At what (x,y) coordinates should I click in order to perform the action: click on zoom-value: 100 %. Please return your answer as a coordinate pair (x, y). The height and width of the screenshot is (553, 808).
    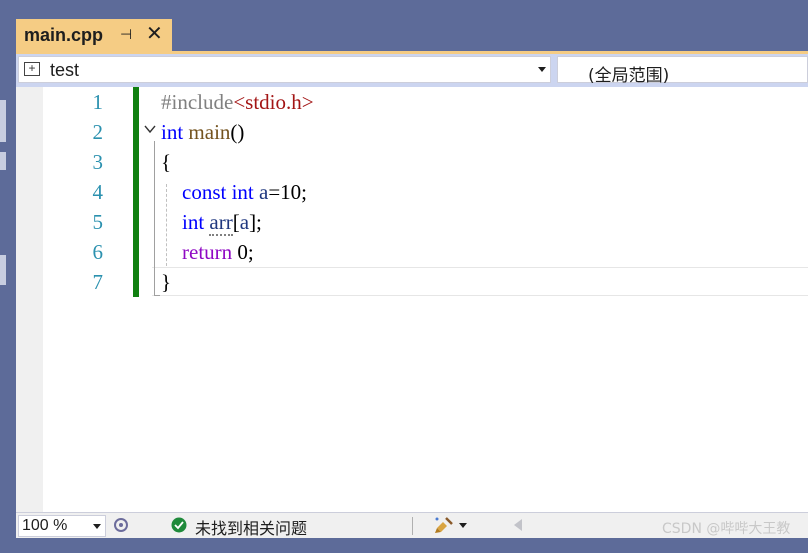
    Looking at the image, I should click on (45, 525).